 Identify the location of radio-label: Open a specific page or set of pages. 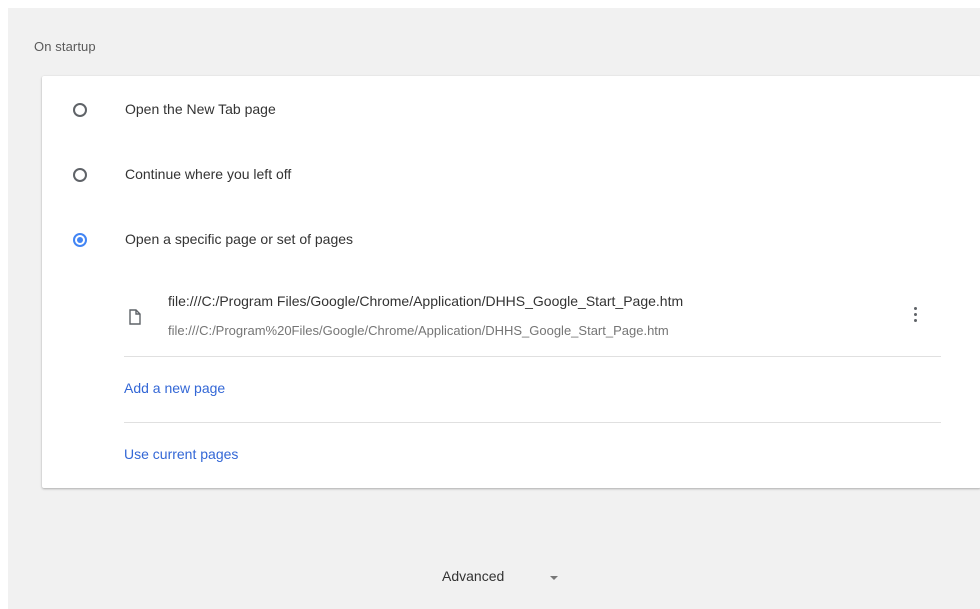
(239, 239).